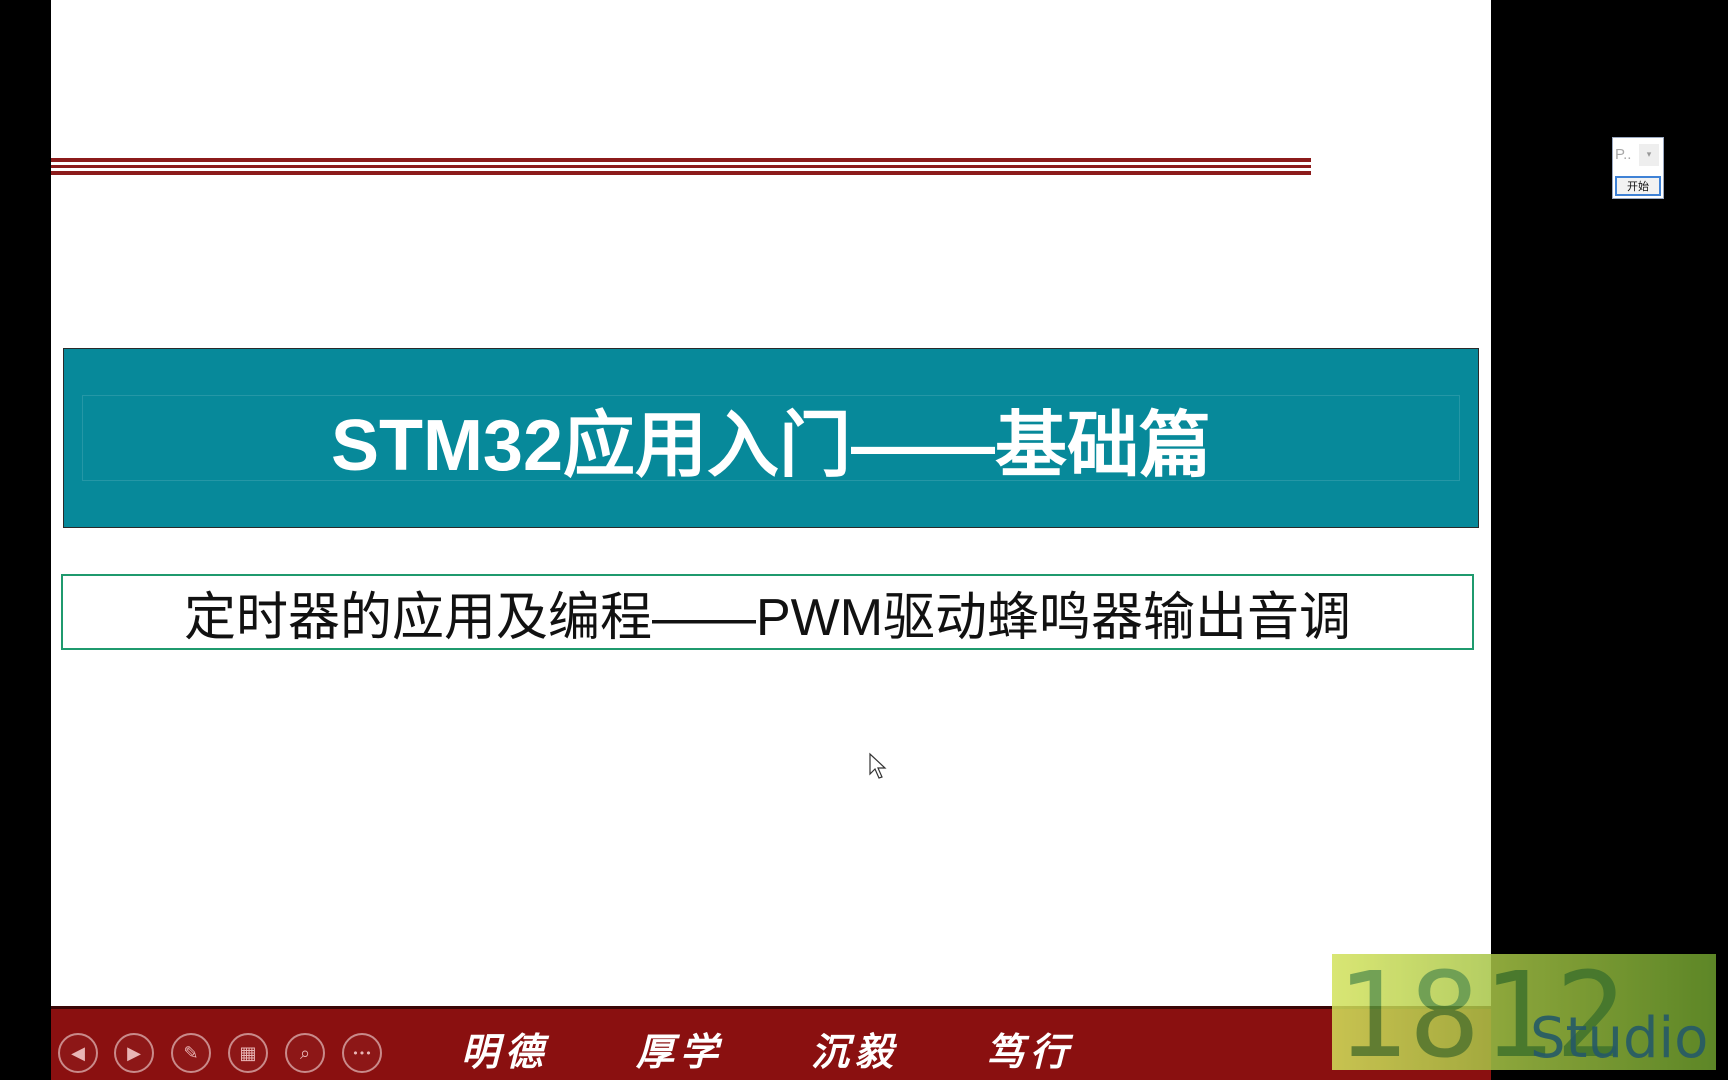  Describe the element at coordinates (1619, 1038) in the screenshot. I see `watermark-text: Studio` at that location.